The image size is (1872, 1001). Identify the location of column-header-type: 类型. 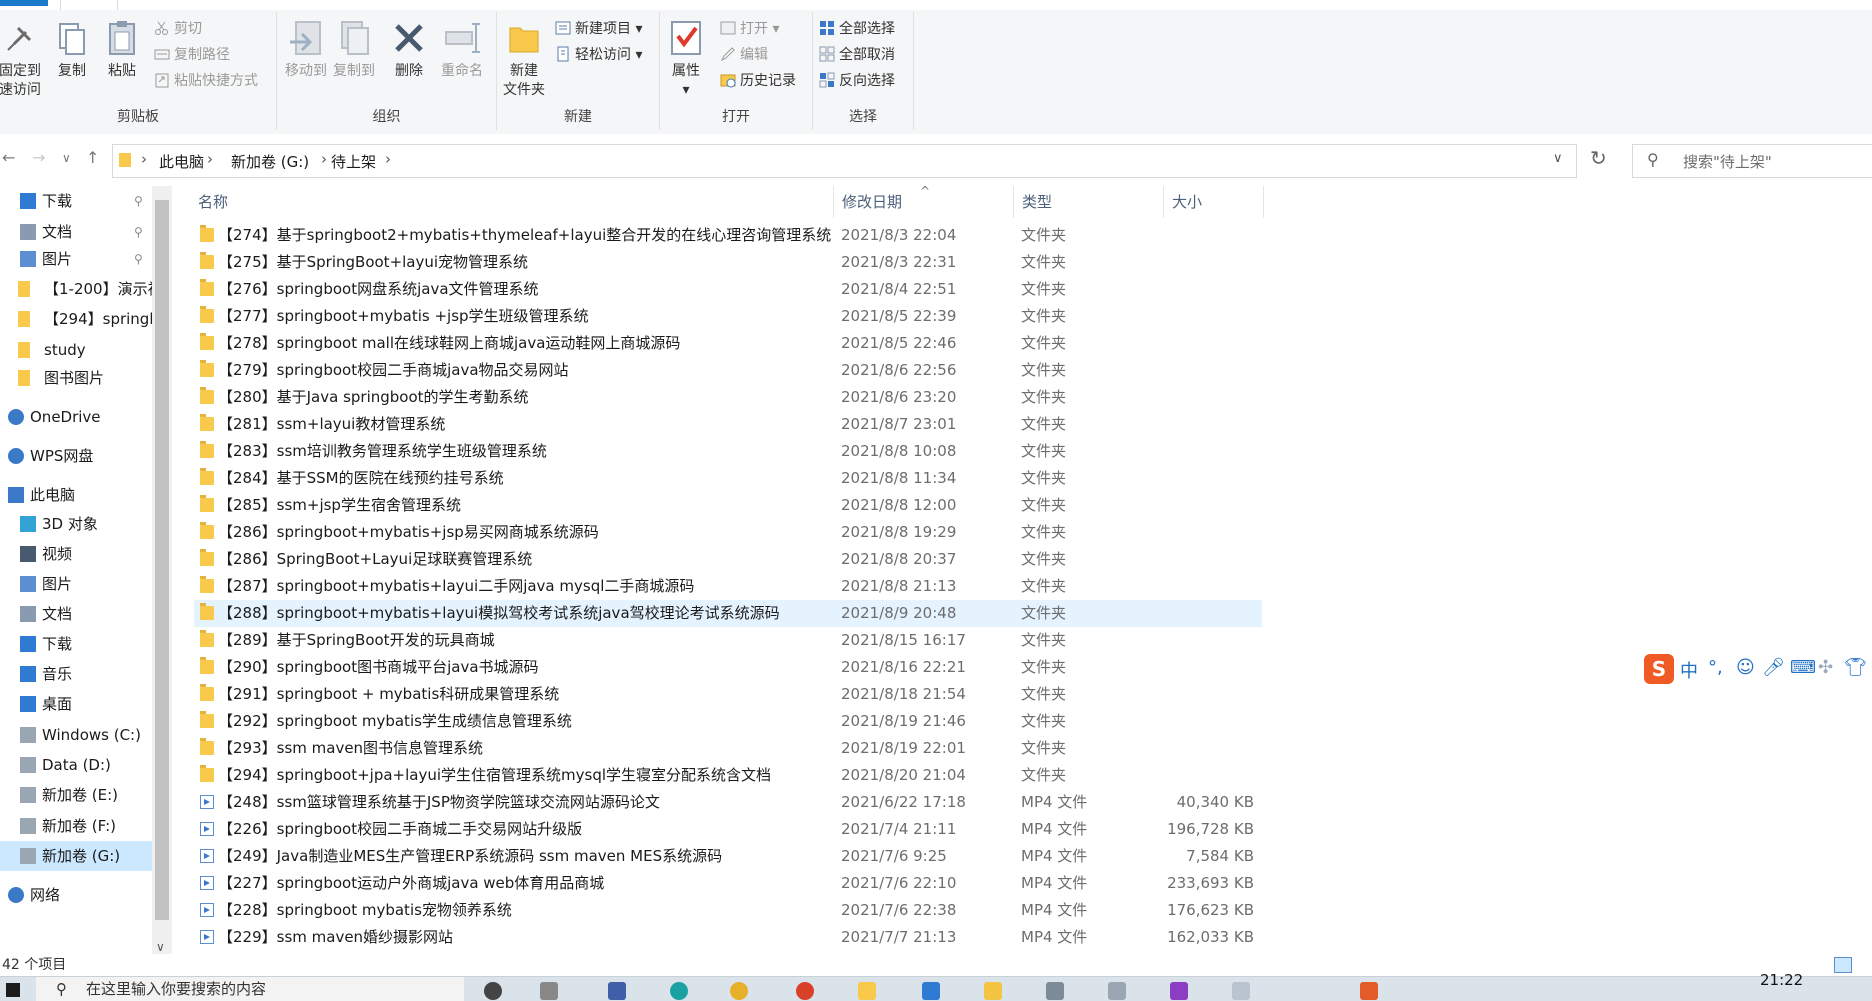
(1089, 202).